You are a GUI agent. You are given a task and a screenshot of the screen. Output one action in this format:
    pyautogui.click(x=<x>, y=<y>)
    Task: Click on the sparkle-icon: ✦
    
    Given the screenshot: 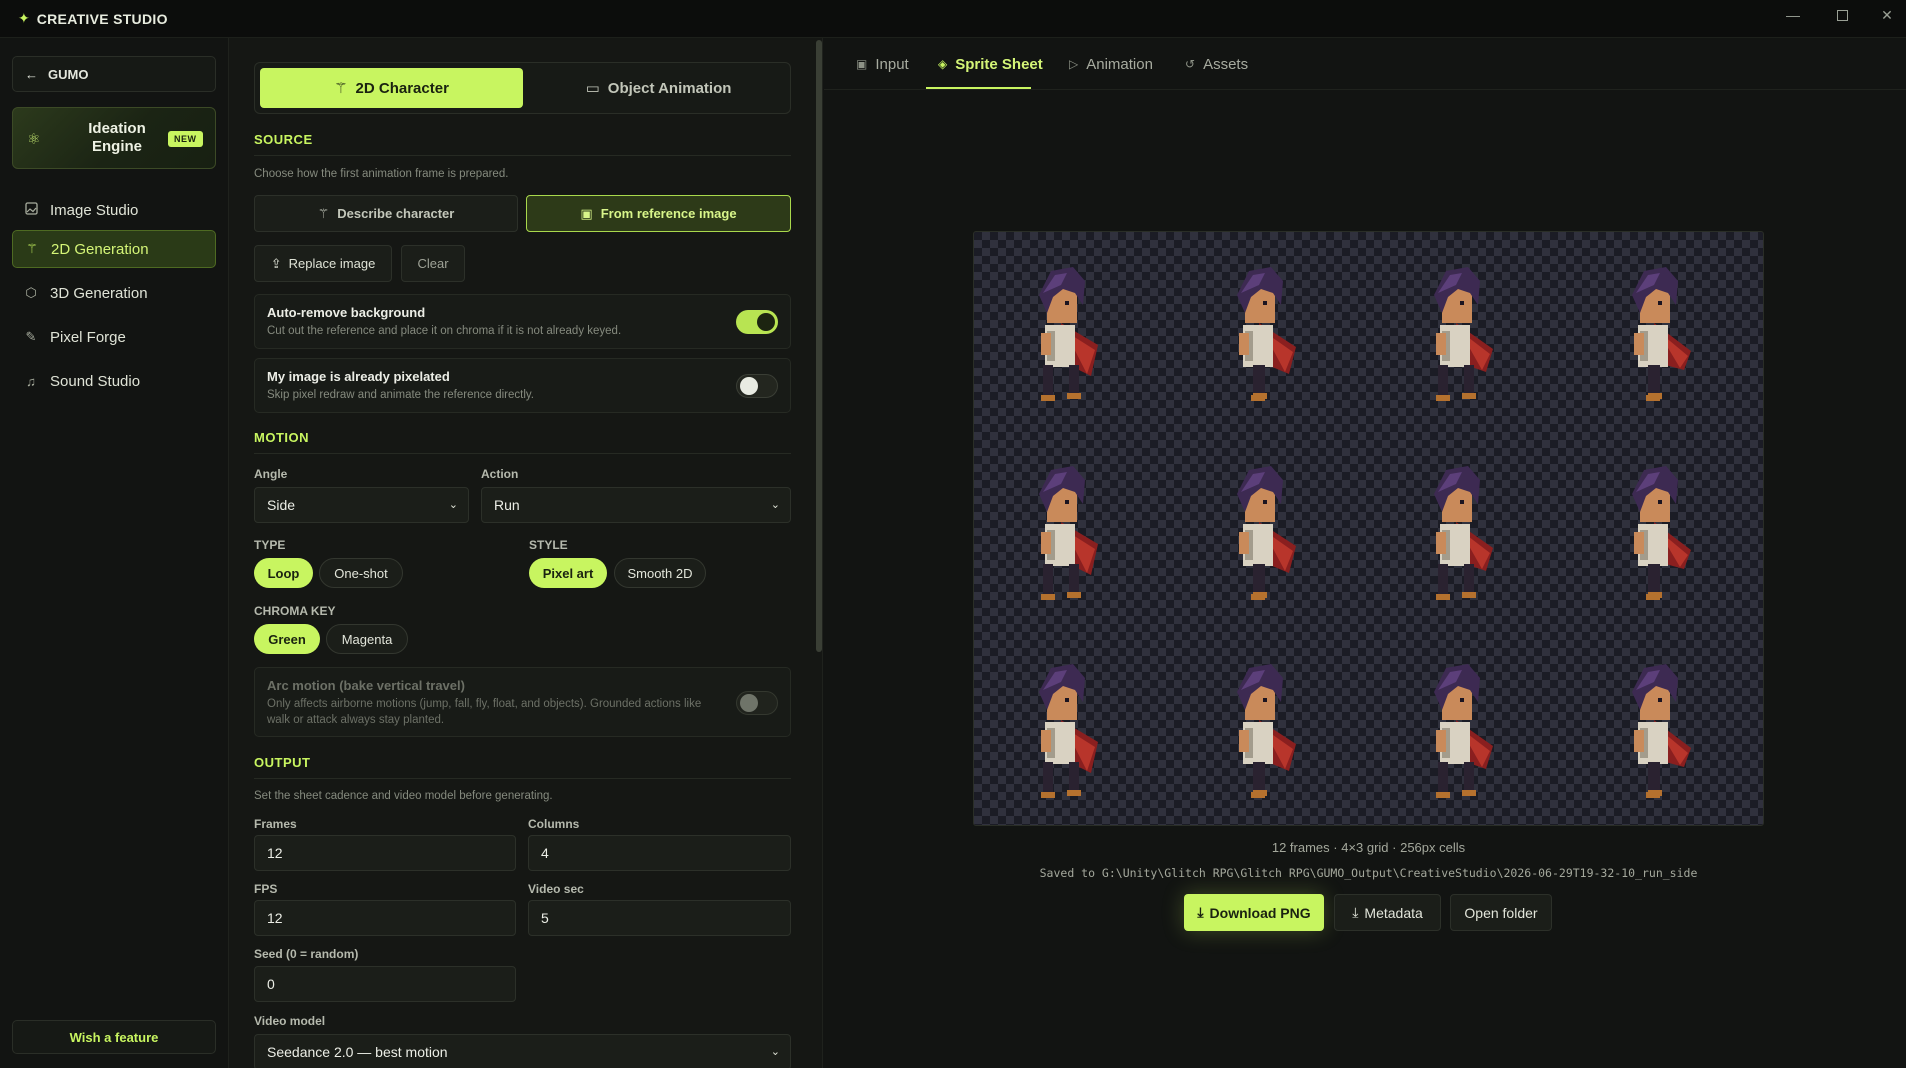 What is the action you would take?
    pyautogui.click(x=24, y=18)
    